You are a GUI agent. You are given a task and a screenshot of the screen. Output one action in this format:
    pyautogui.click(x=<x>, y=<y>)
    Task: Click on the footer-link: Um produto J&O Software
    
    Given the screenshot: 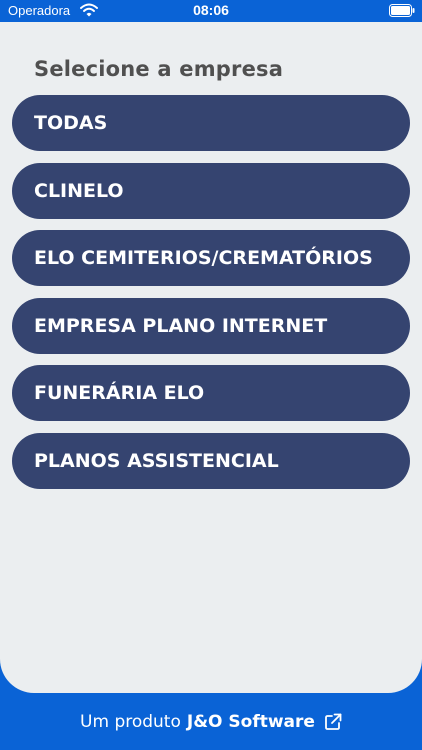 What is the action you would take?
    pyautogui.click(x=211, y=721)
    